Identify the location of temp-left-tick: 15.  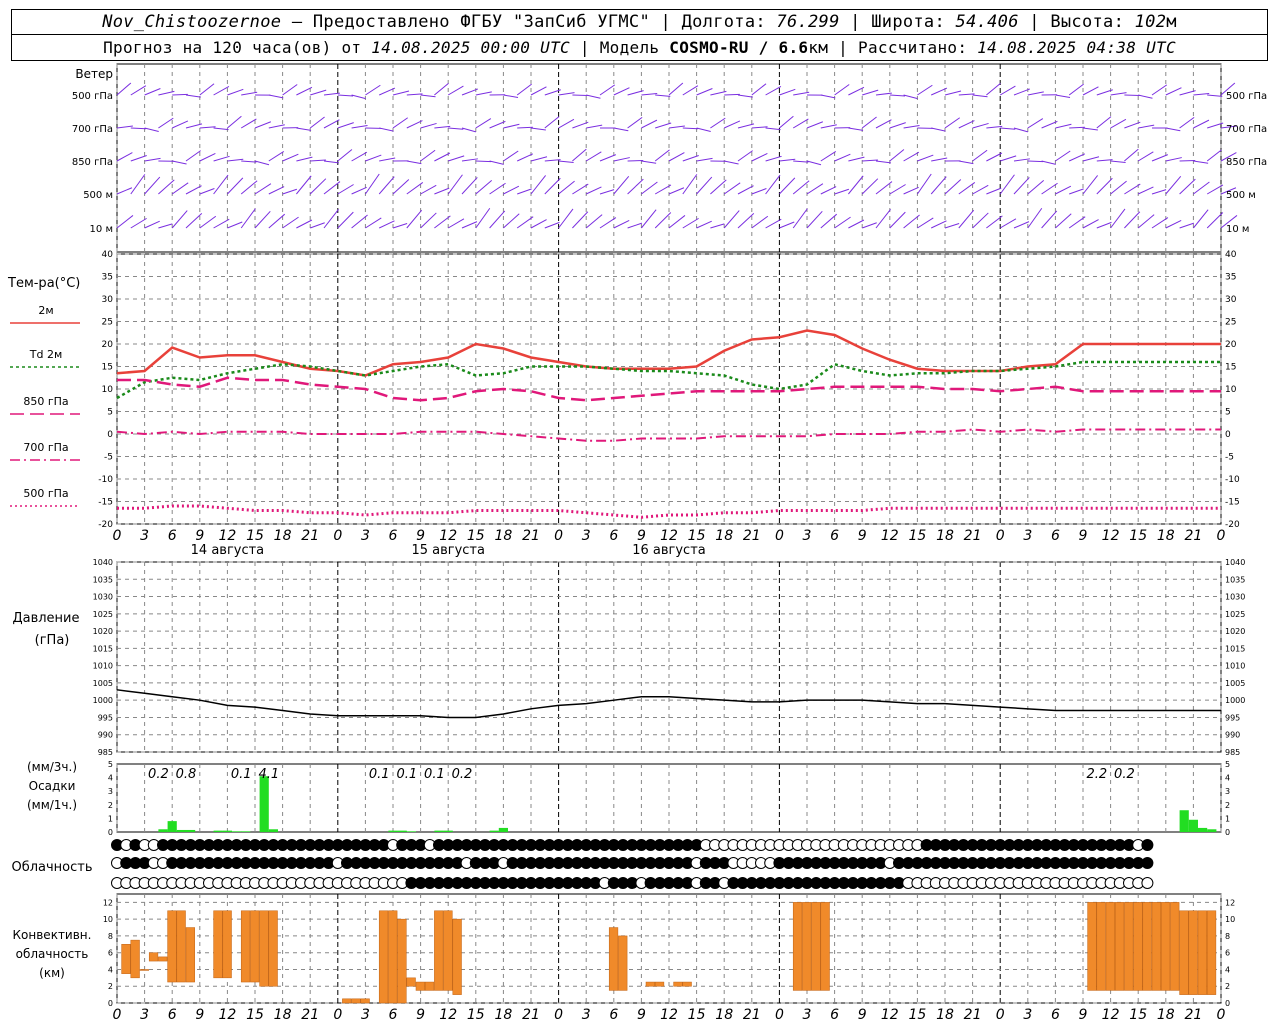
(107, 368).